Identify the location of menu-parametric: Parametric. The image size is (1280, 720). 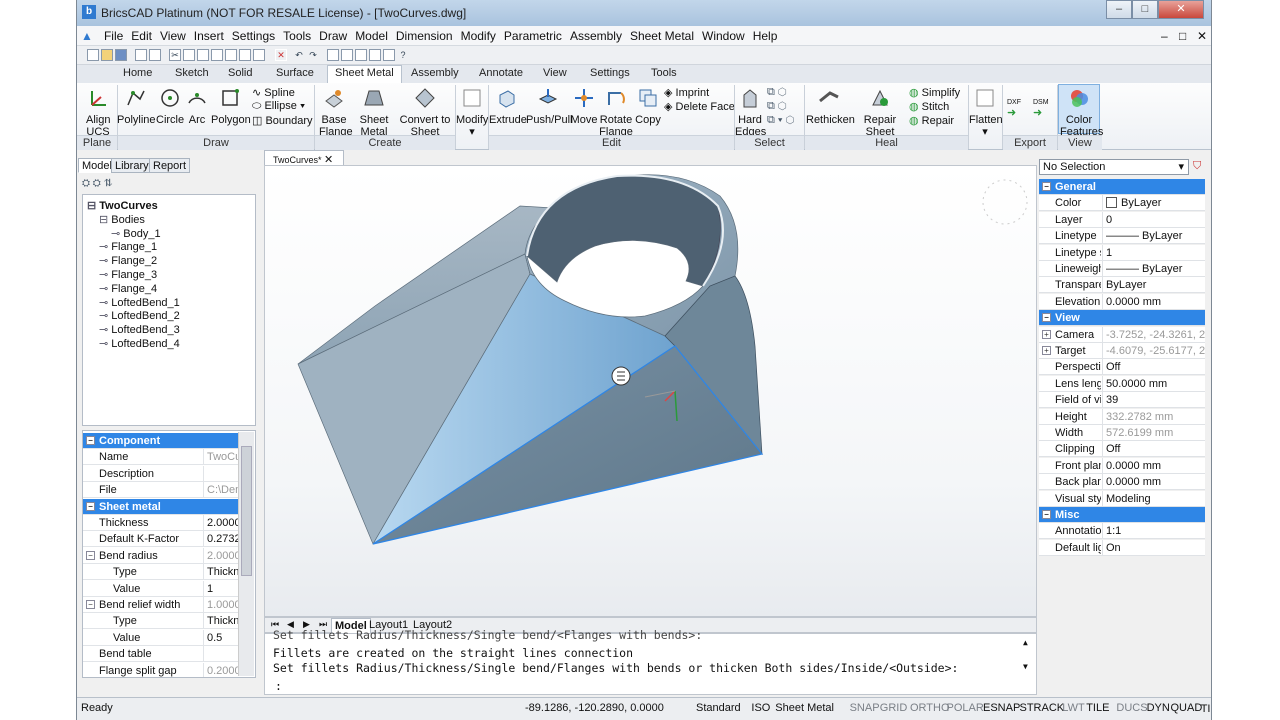
(533, 36).